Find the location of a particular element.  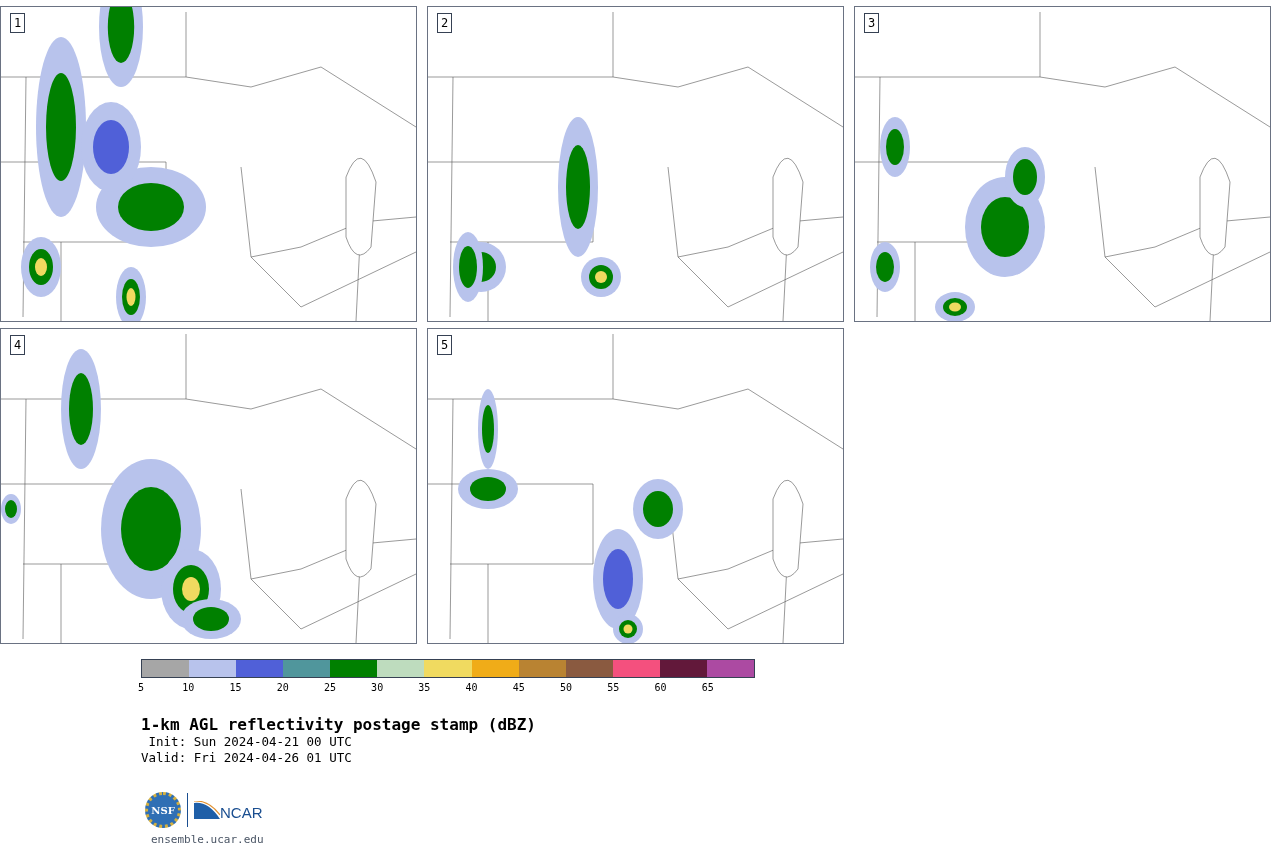

panel-number: 2 is located at coordinates (445, 23).